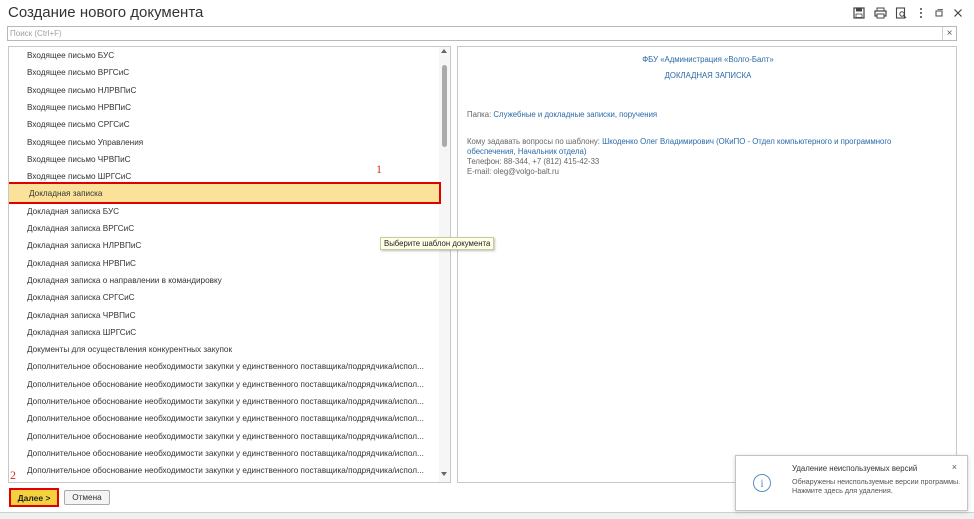 This screenshot has width=974, height=519. I want to click on search-clear-button: ×, so click(949, 33).